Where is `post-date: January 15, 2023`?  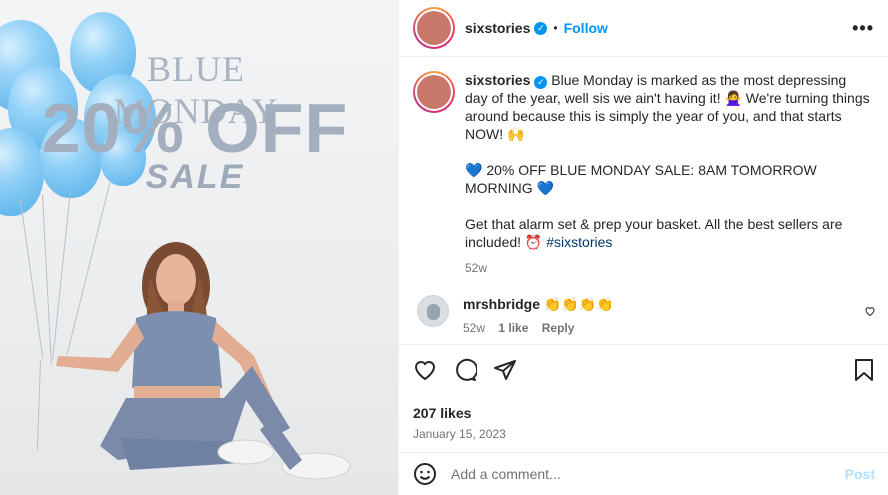 post-date: January 15, 2023 is located at coordinates (459, 434).